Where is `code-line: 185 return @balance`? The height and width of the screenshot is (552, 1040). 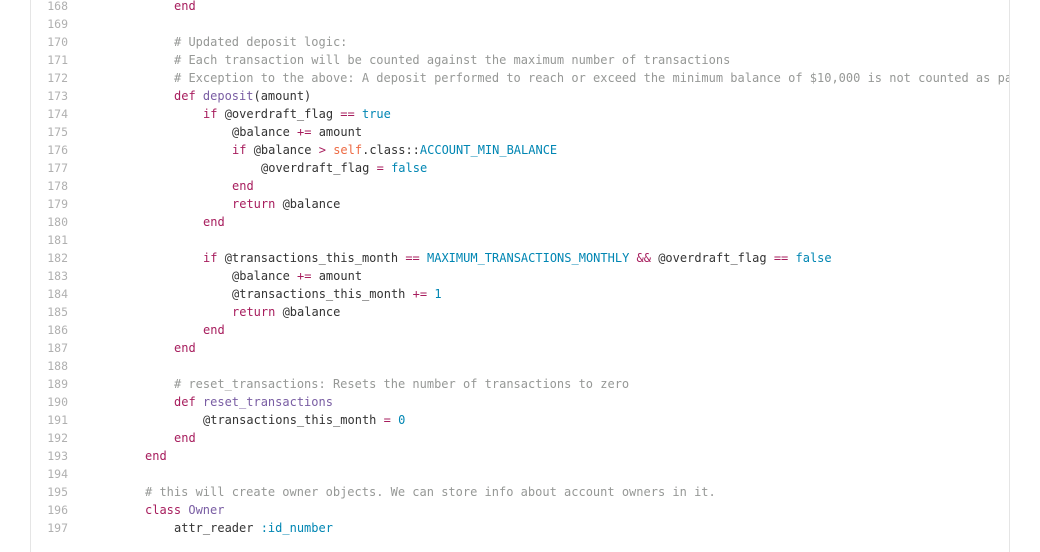 code-line: 185 return @balance is located at coordinates (520, 312).